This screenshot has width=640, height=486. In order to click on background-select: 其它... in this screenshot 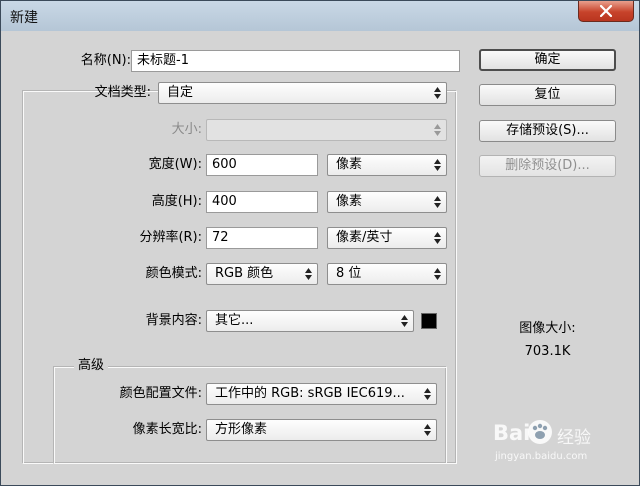, I will do `click(310, 321)`.